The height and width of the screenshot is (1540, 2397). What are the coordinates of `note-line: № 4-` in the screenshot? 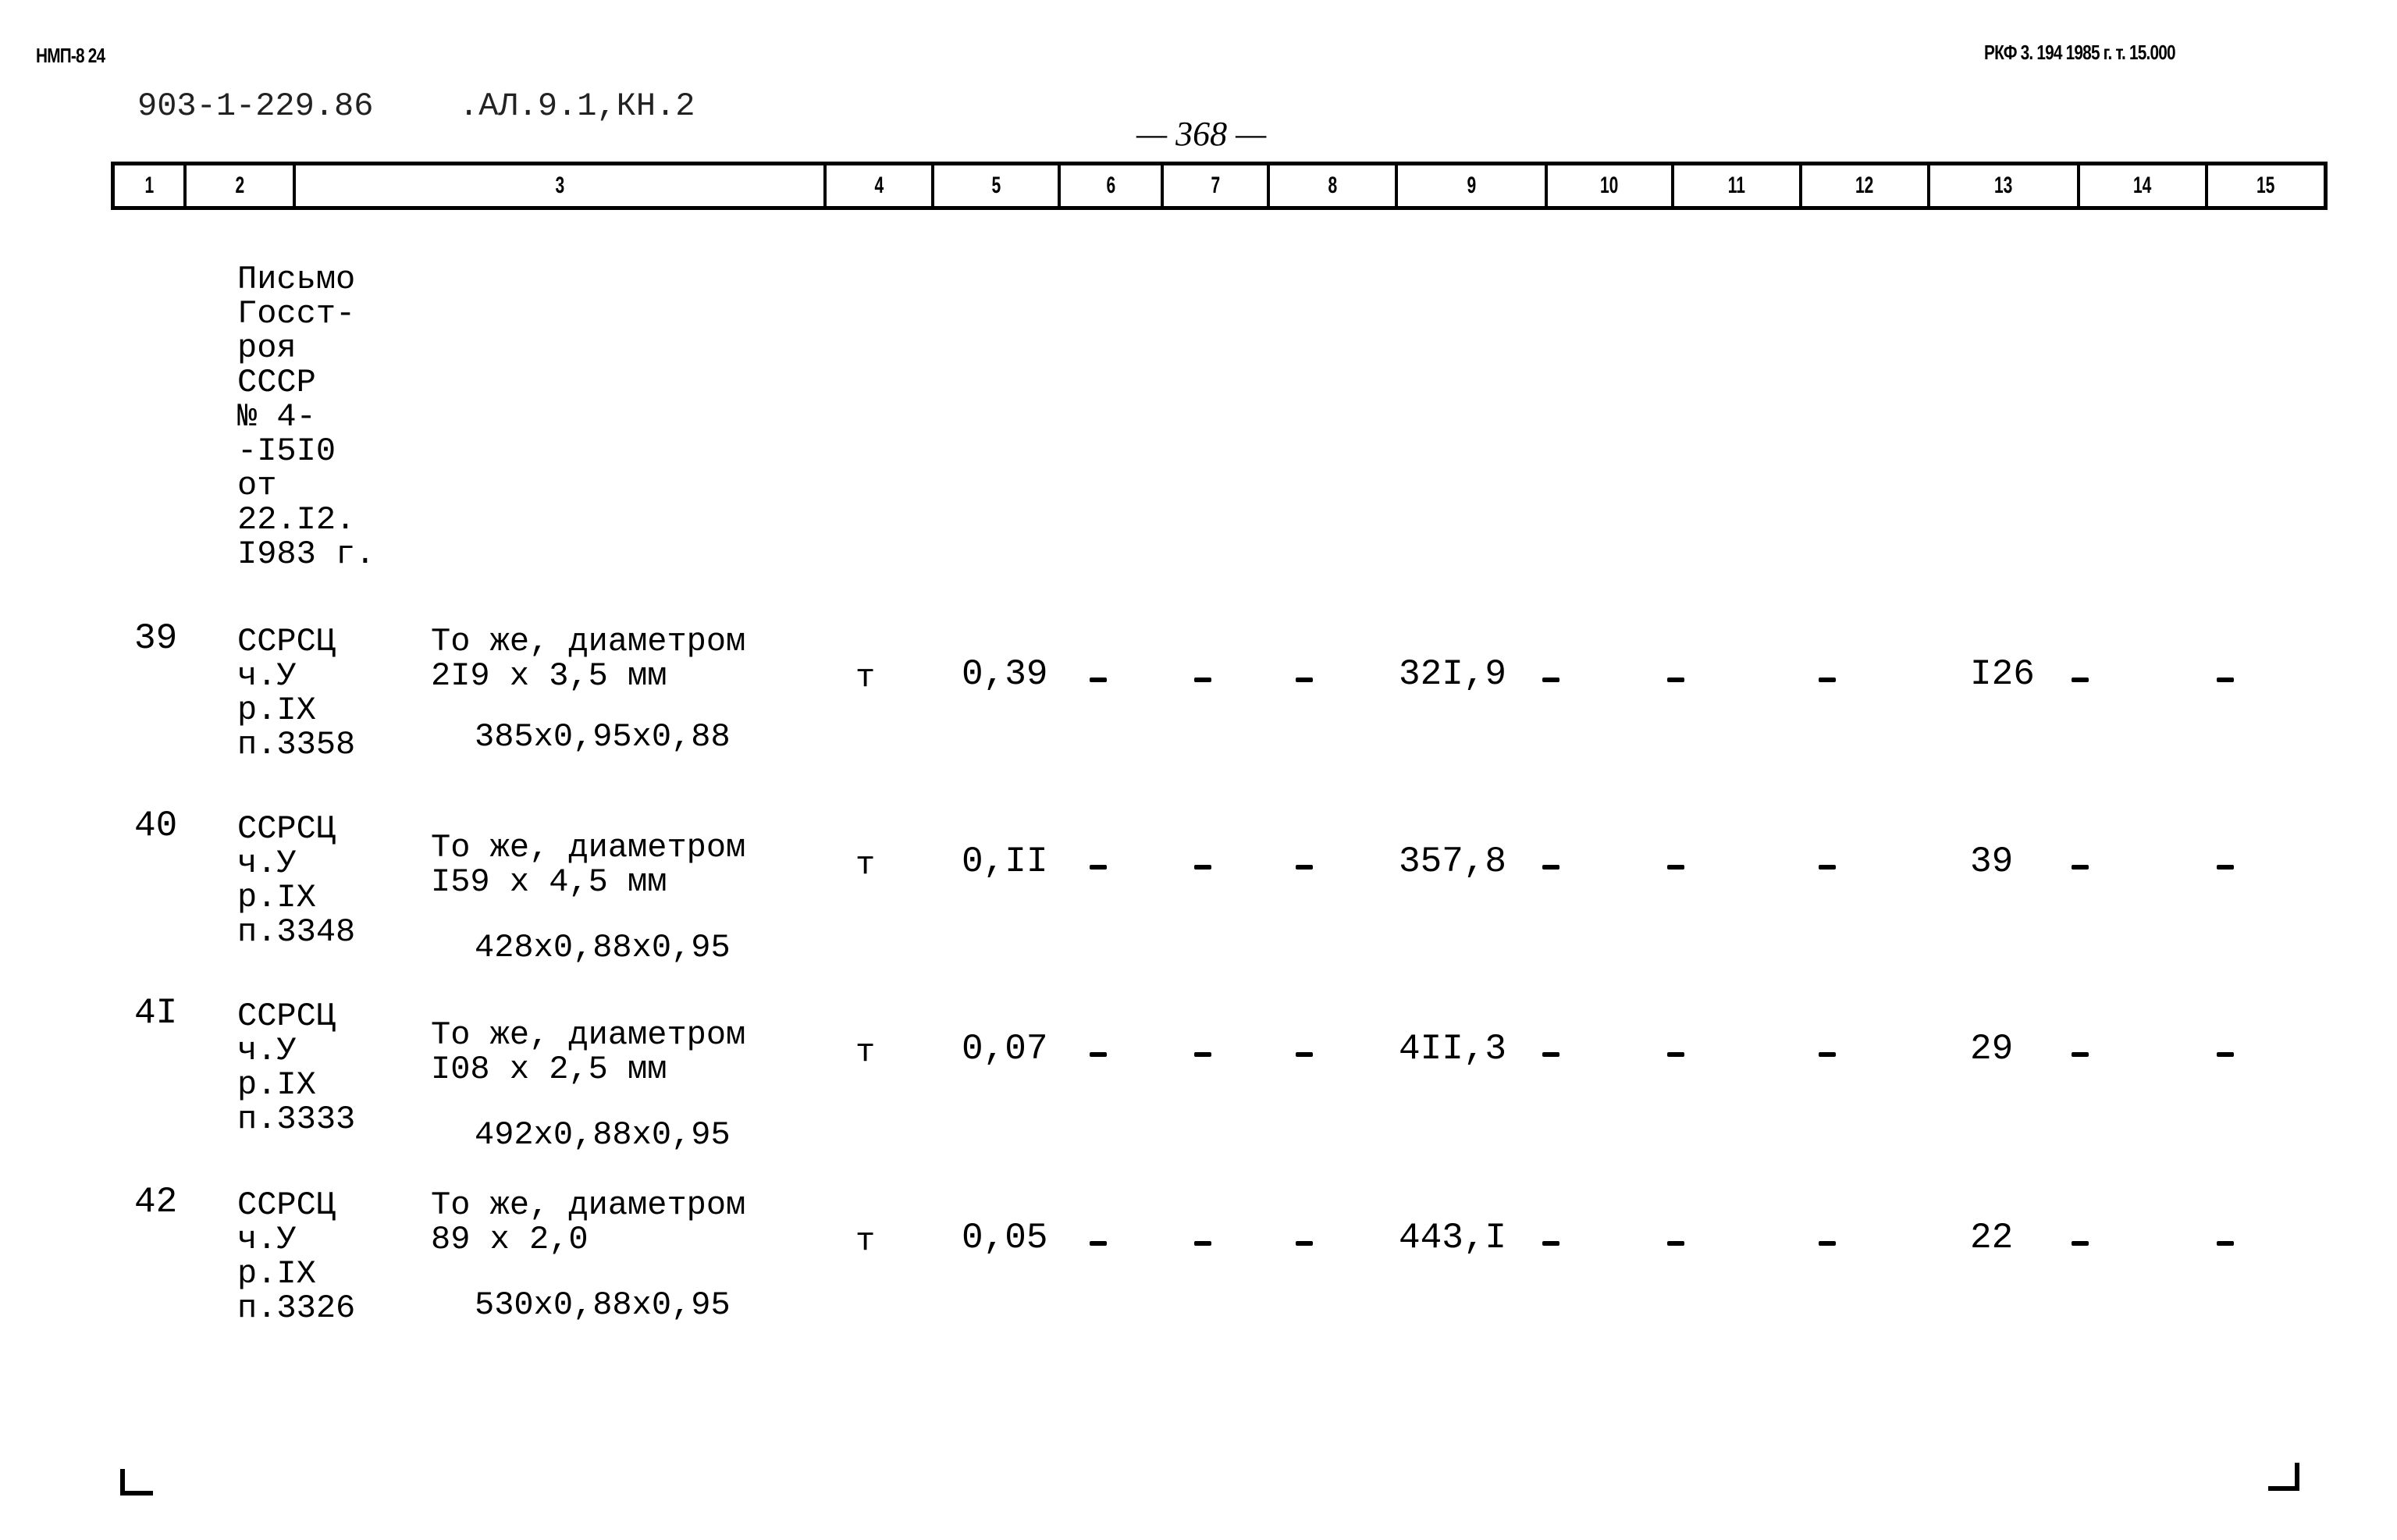 It's located at (276, 417).